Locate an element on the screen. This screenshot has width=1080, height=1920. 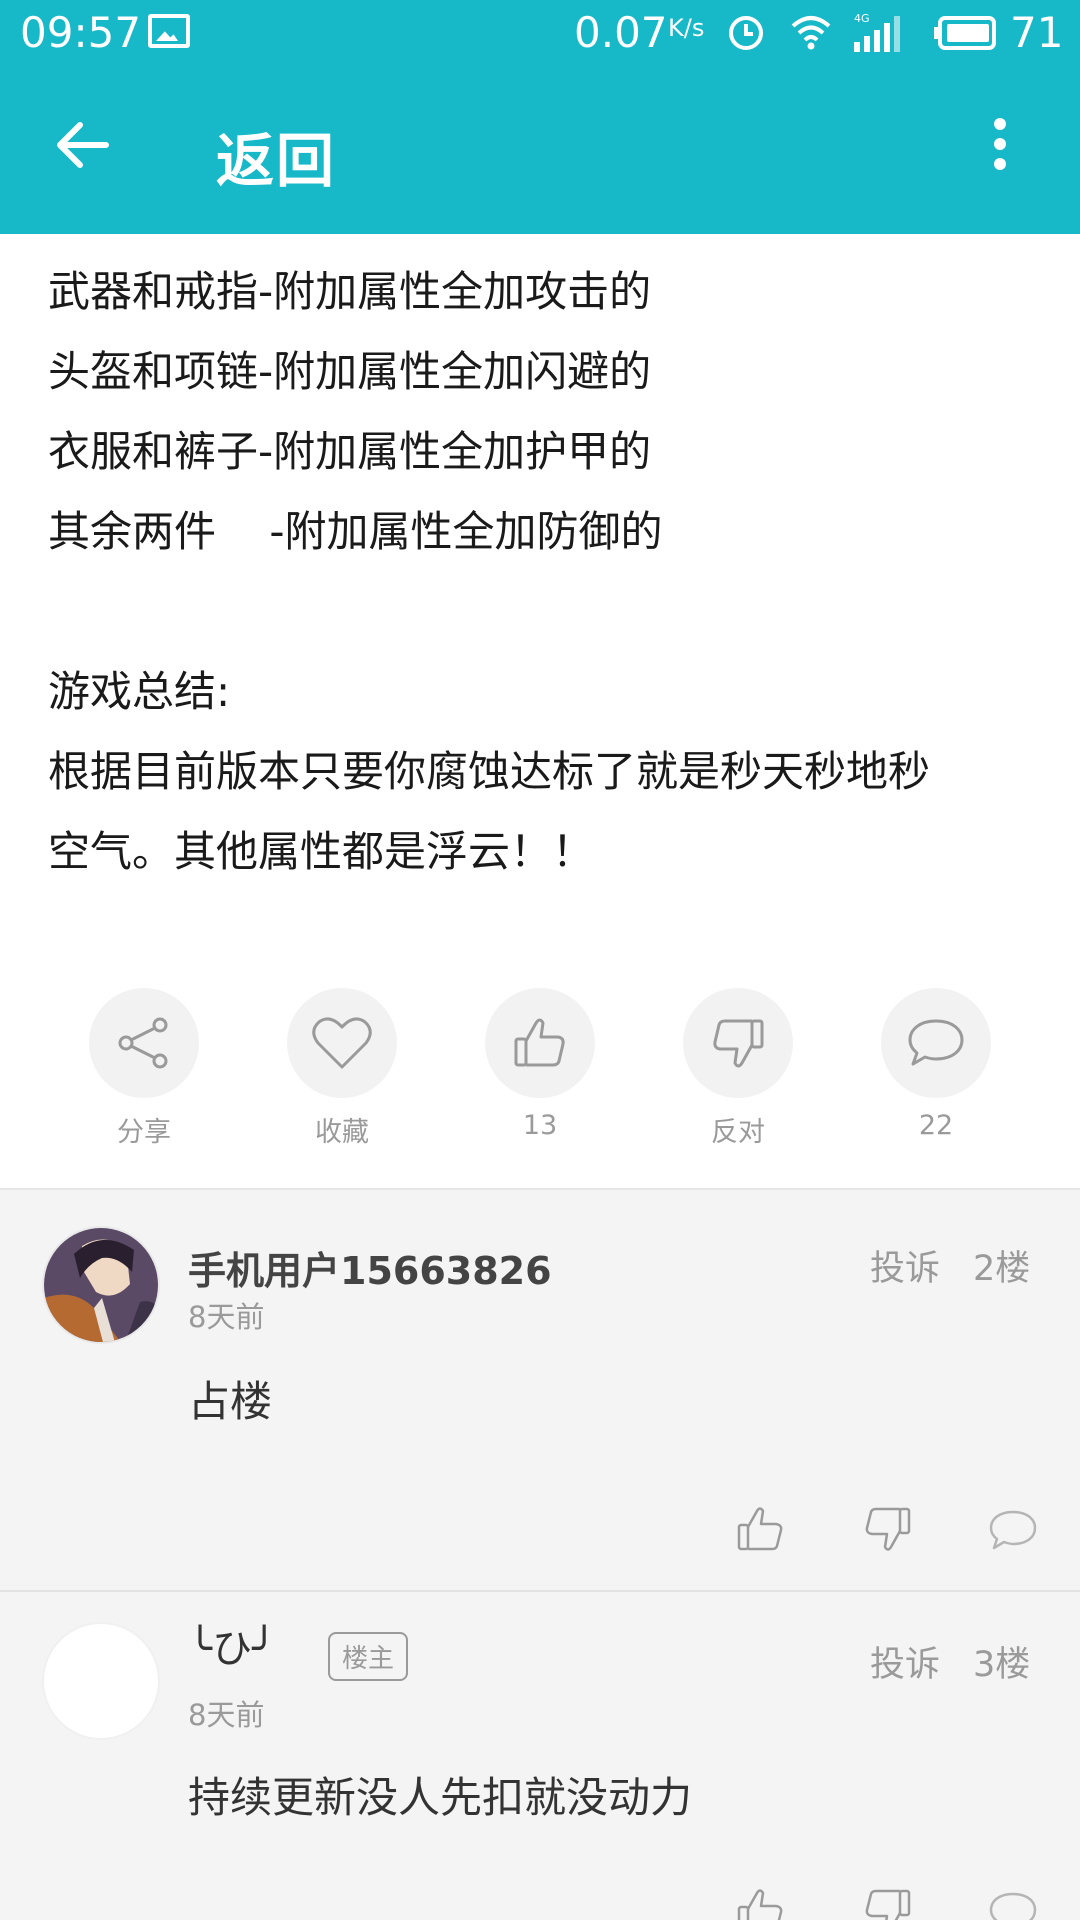
comment-text: 持续更新没人先扣就没动力 is located at coordinates (440, 1797).